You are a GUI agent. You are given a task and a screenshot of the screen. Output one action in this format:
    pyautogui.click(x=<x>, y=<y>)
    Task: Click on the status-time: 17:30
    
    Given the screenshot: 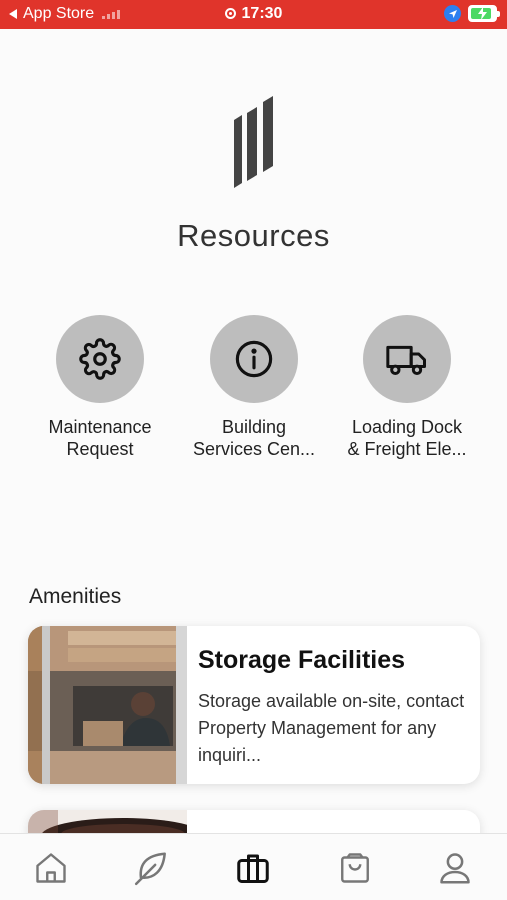 What is the action you would take?
    pyautogui.click(x=262, y=13)
    